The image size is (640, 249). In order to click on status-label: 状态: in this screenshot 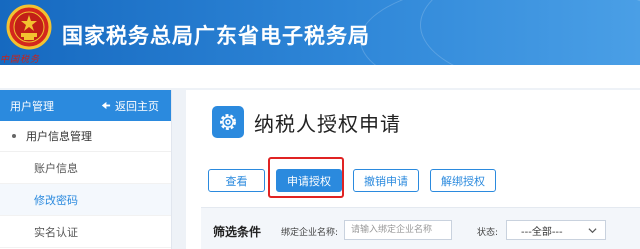, I will do `click(488, 233)`.